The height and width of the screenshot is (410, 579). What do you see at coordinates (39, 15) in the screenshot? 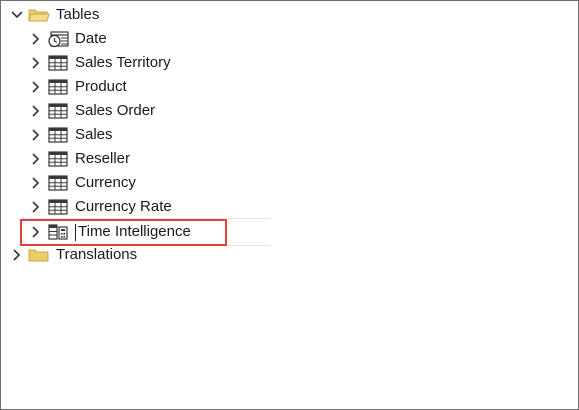
I see `folder-open-icon` at bounding box center [39, 15].